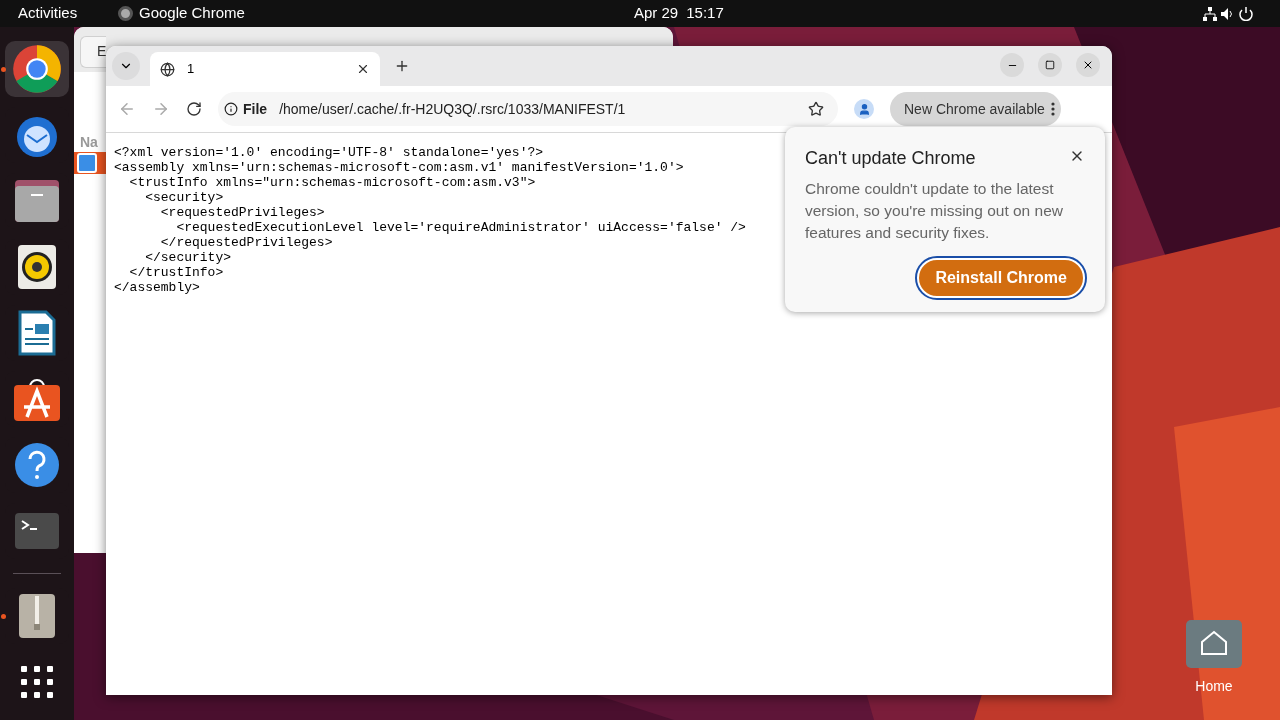 This screenshot has width=1280, height=720. What do you see at coordinates (68, 13) in the screenshot?
I see `activities-button: Activities` at bounding box center [68, 13].